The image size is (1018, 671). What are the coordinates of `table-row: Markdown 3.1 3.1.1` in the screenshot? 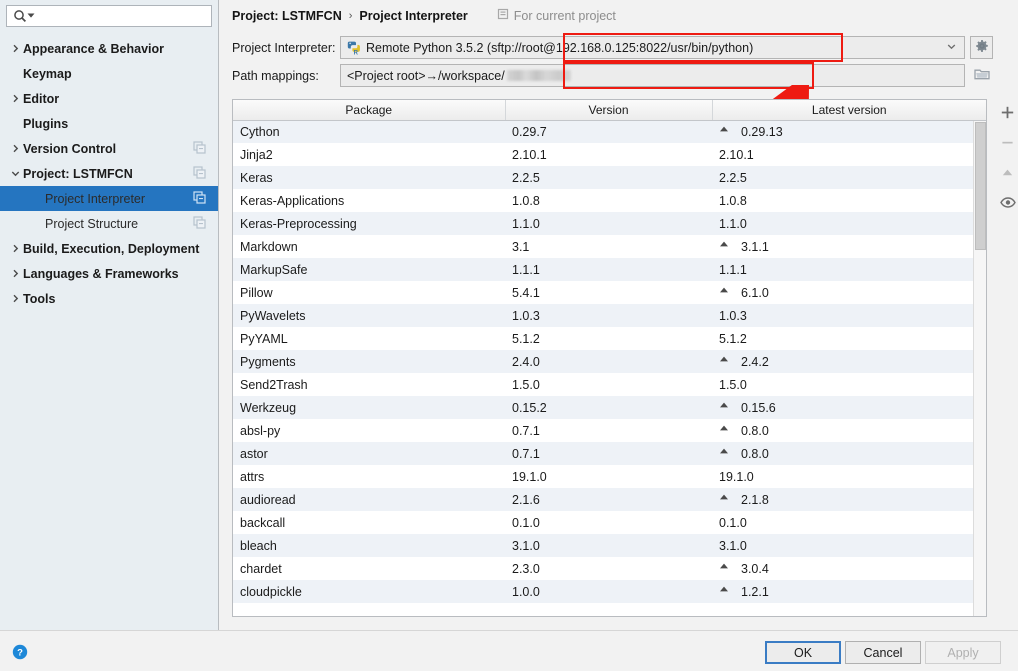 It's located at (609, 246).